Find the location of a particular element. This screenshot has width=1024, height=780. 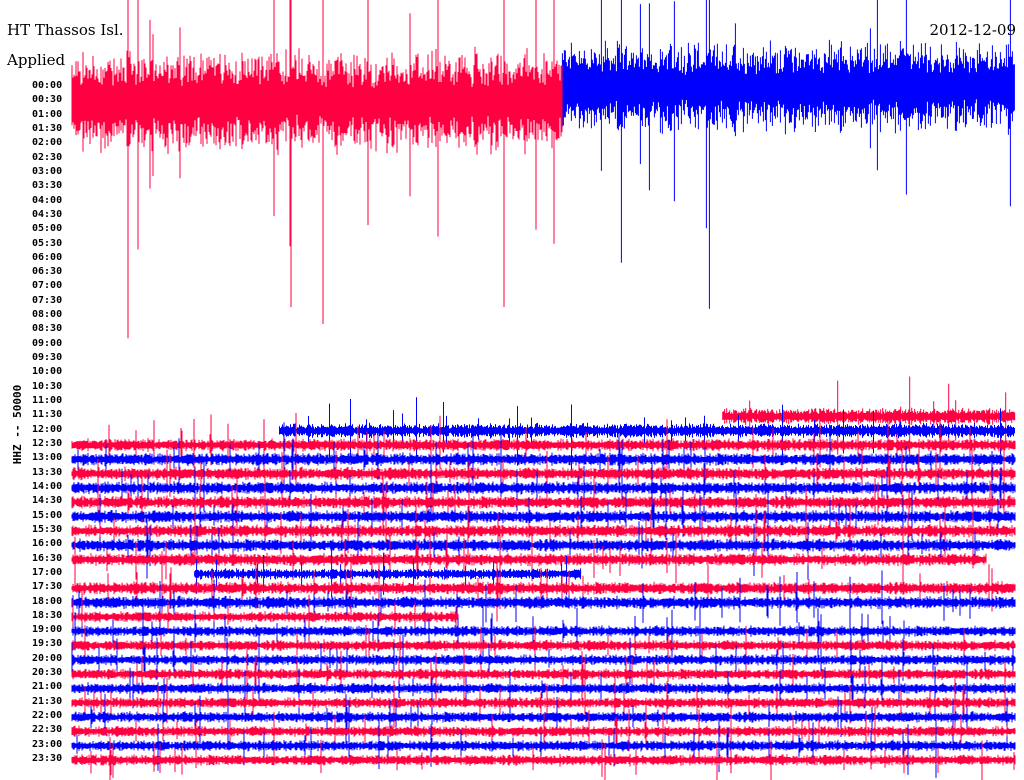

time-tick: 08:00 is located at coordinates (47, 315).